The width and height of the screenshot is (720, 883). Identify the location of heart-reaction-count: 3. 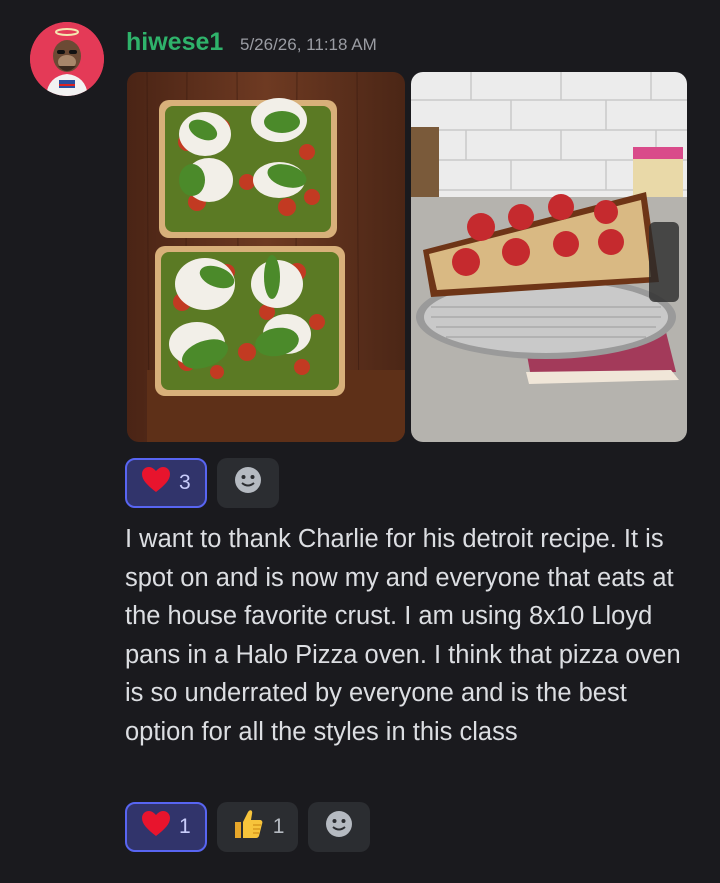
(185, 482).